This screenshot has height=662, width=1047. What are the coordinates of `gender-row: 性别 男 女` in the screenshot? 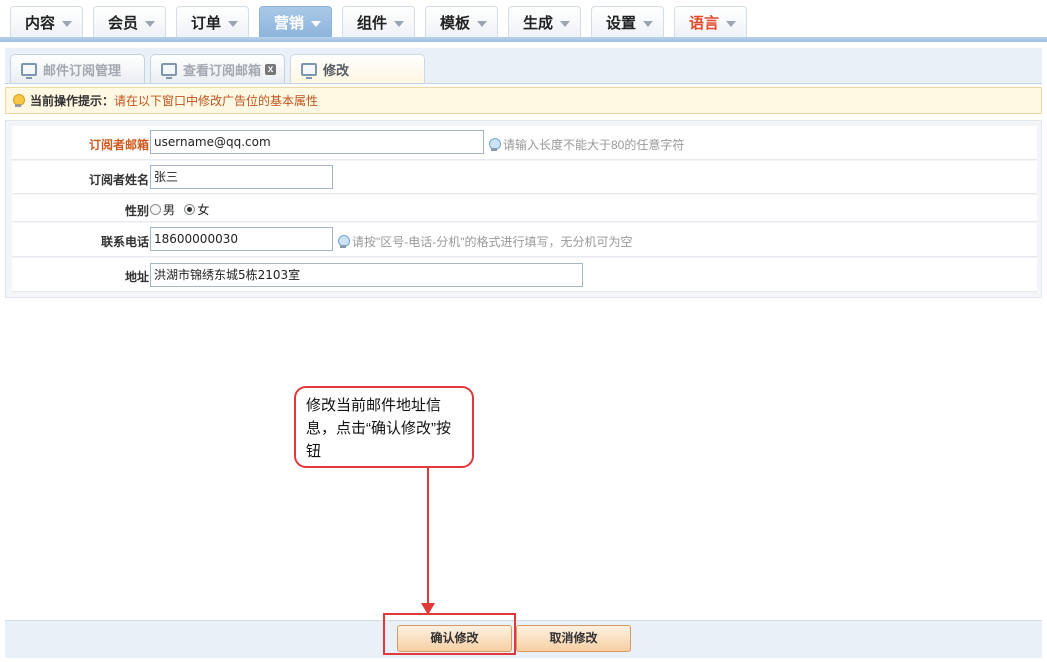 It's located at (524, 208).